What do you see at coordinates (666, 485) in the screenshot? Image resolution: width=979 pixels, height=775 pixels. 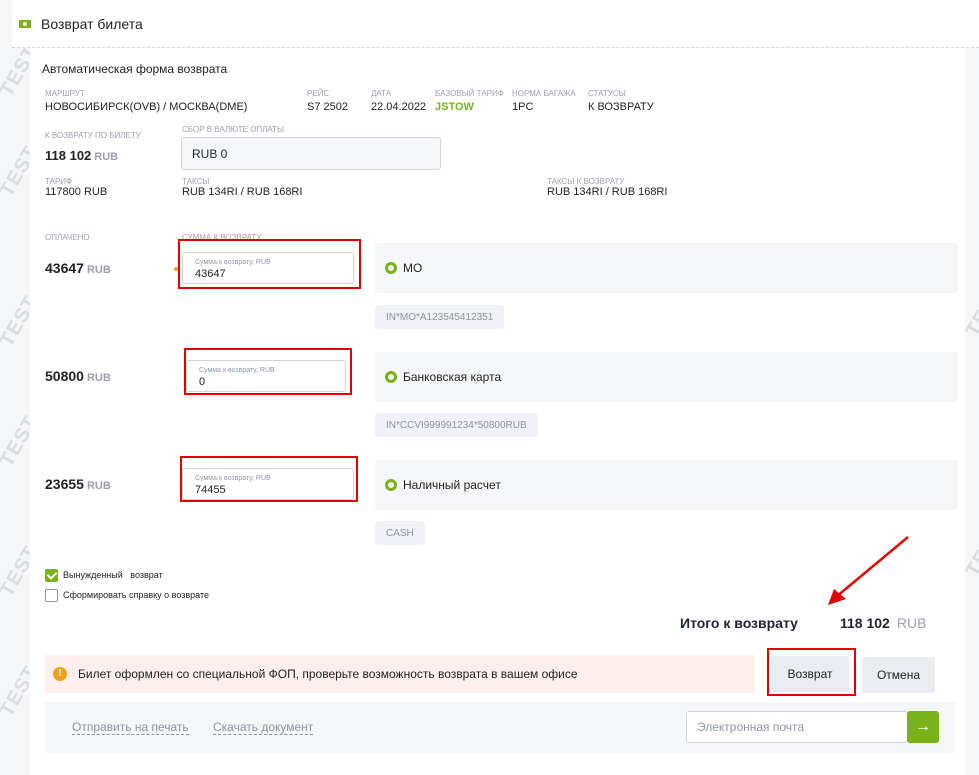 I see `payment-method: Наличный расчет` at bounding box center [666, 485].